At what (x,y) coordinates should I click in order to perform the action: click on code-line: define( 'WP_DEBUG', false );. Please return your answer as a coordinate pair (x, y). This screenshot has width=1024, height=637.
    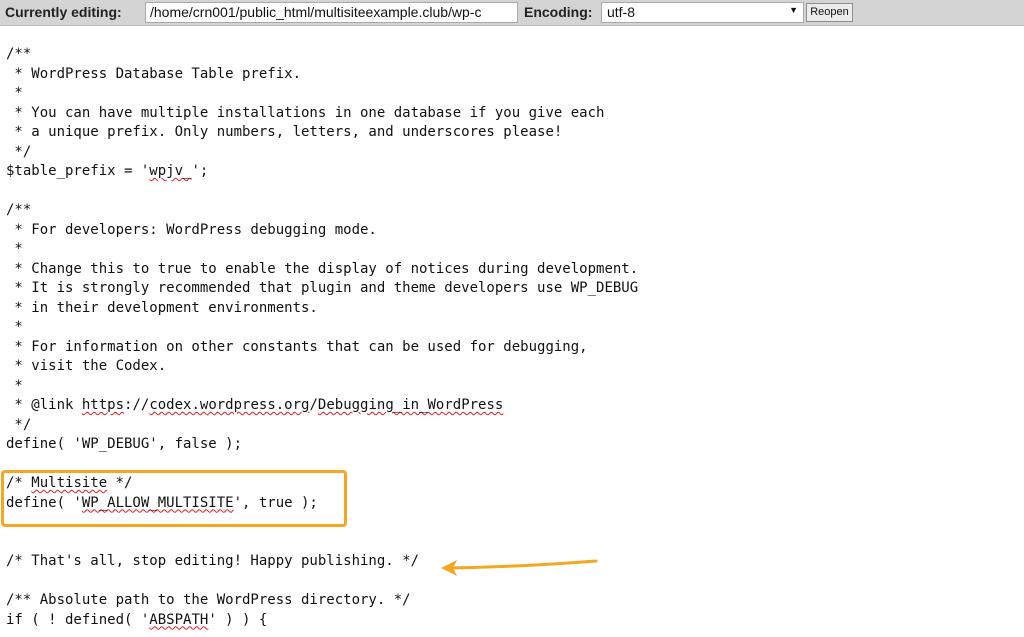
    Looking at the image, I should click on (124, 444).